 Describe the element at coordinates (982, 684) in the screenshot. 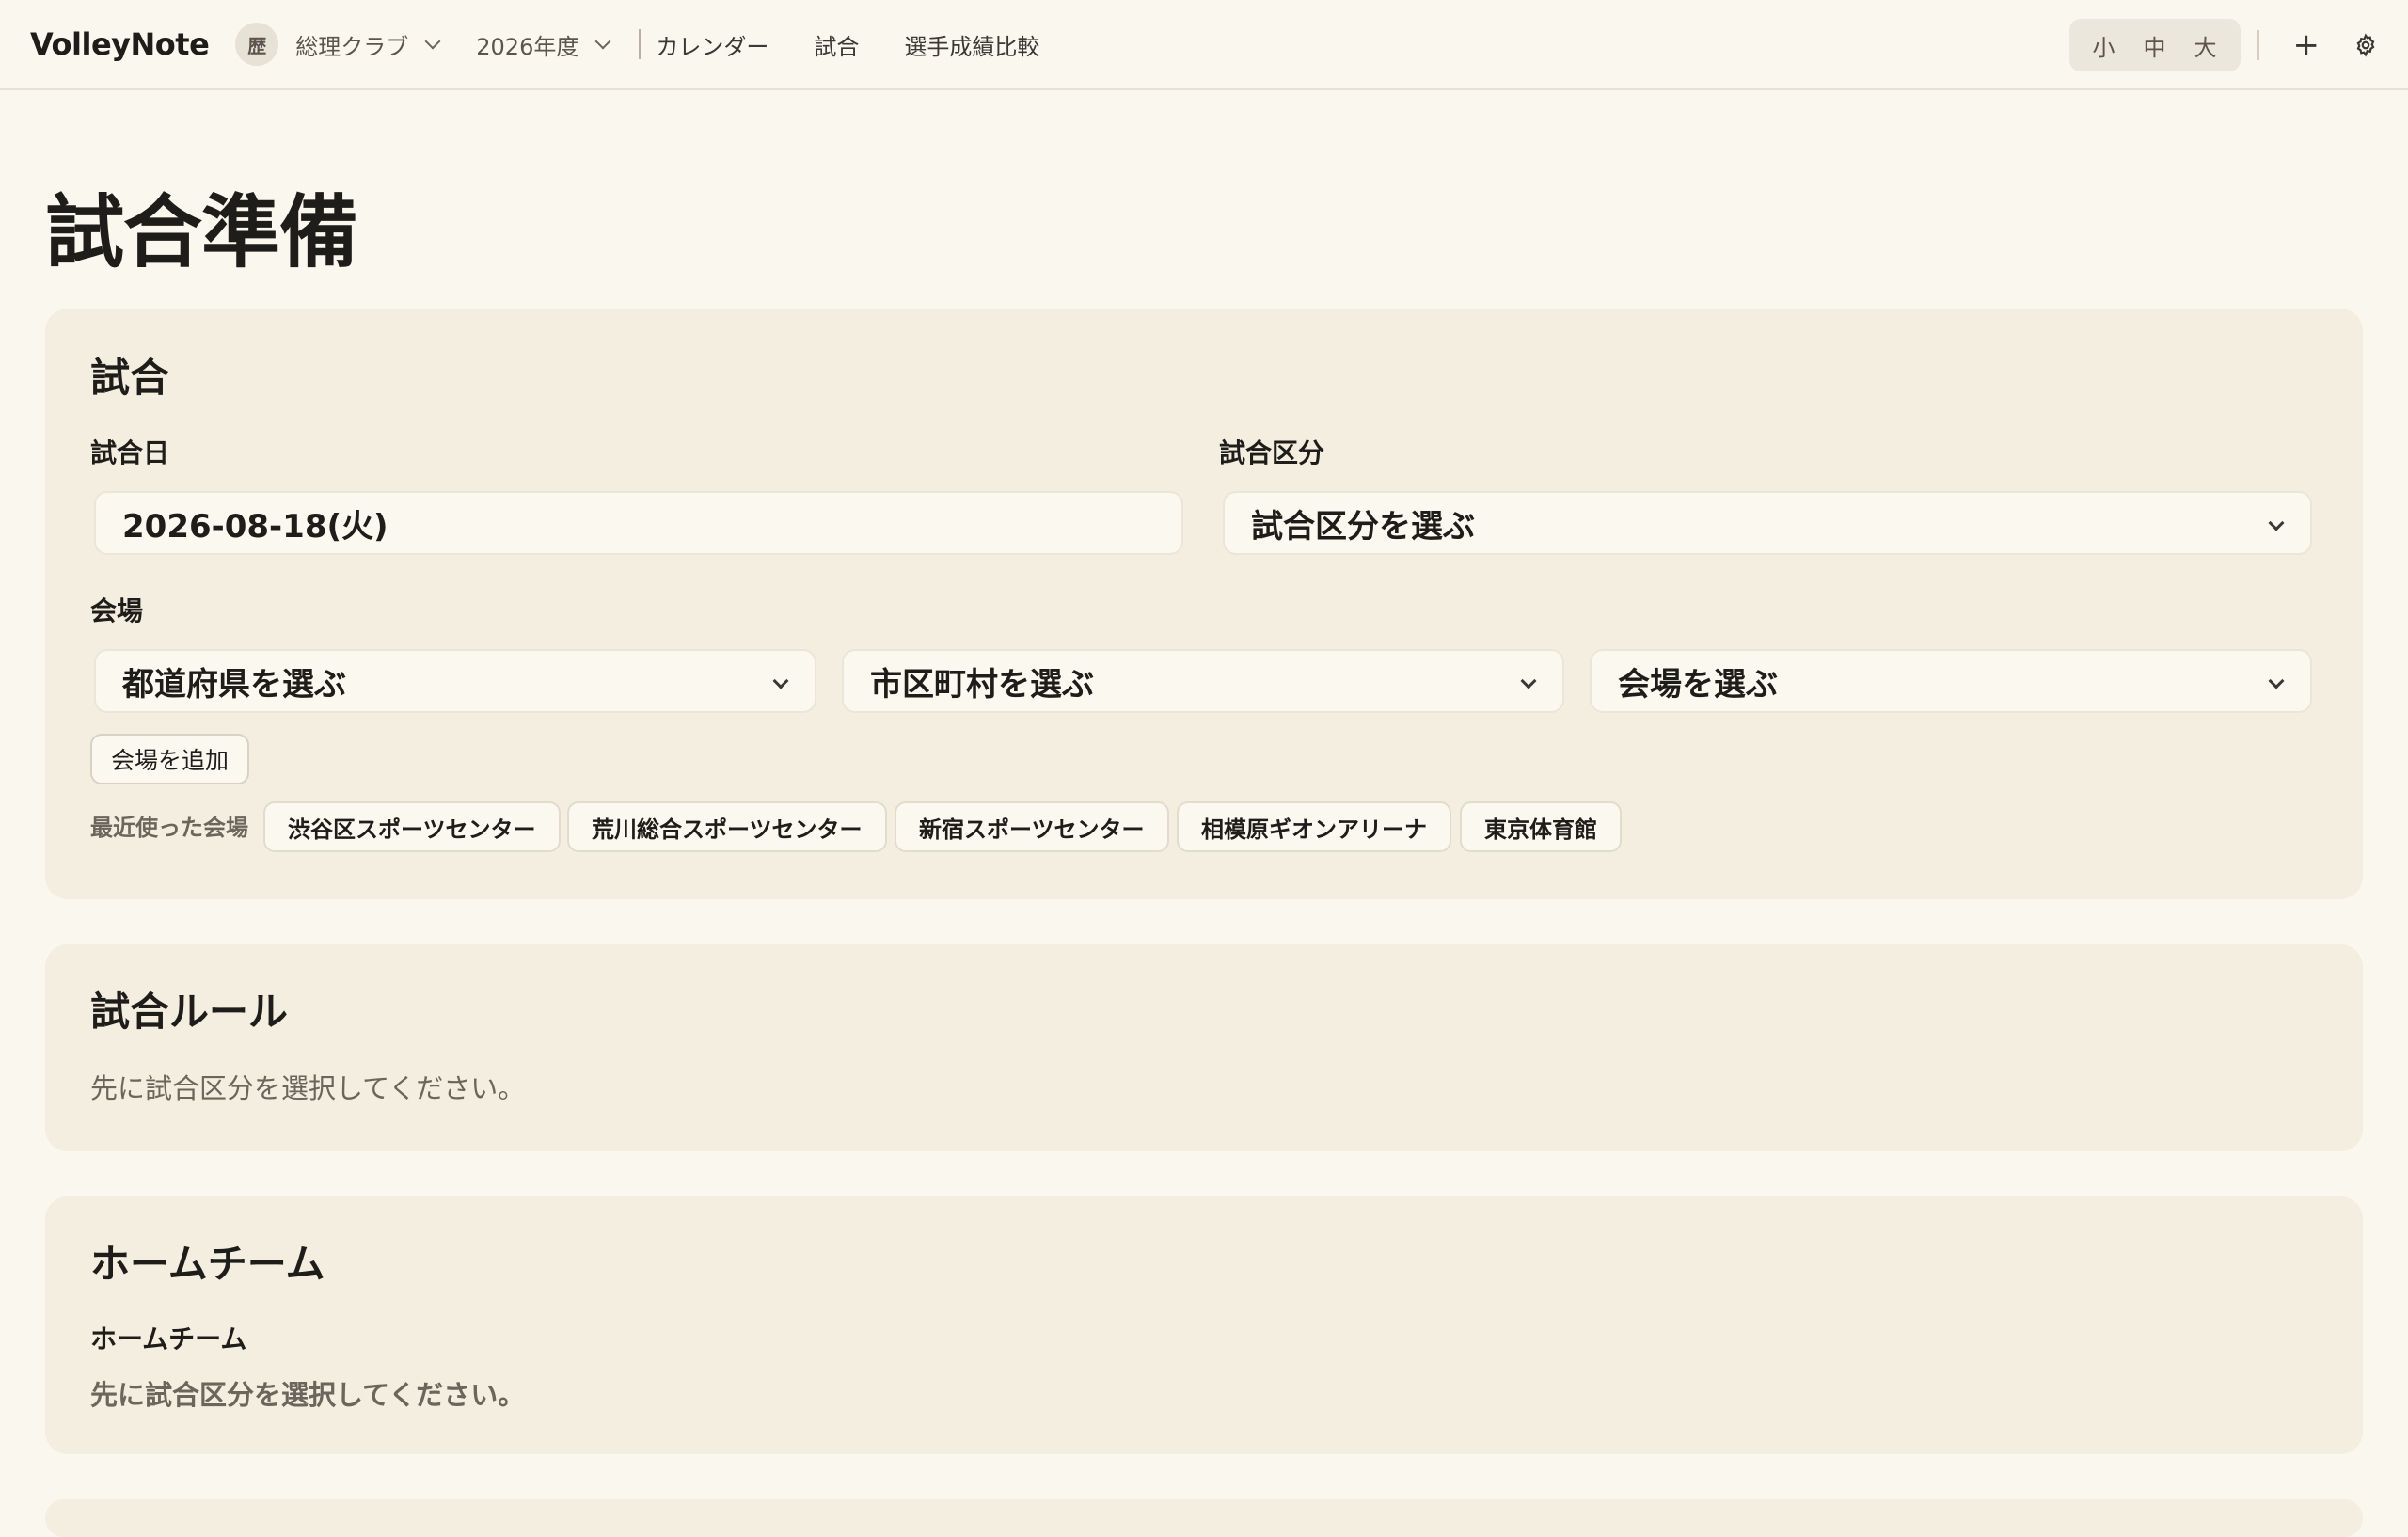

I see `city-placeholder: 市区町村を選ぶ` at that location.